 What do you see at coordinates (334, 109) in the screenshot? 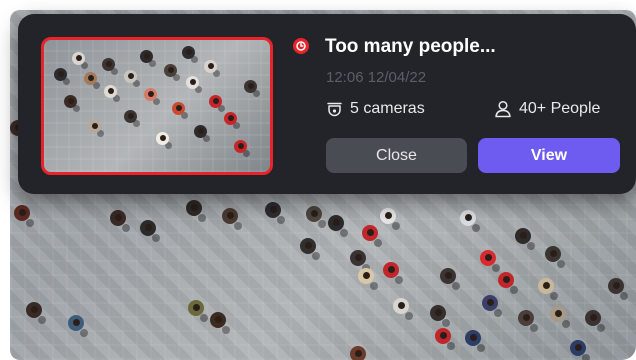
I see `camera-icon` at bounding box center [334, 109].